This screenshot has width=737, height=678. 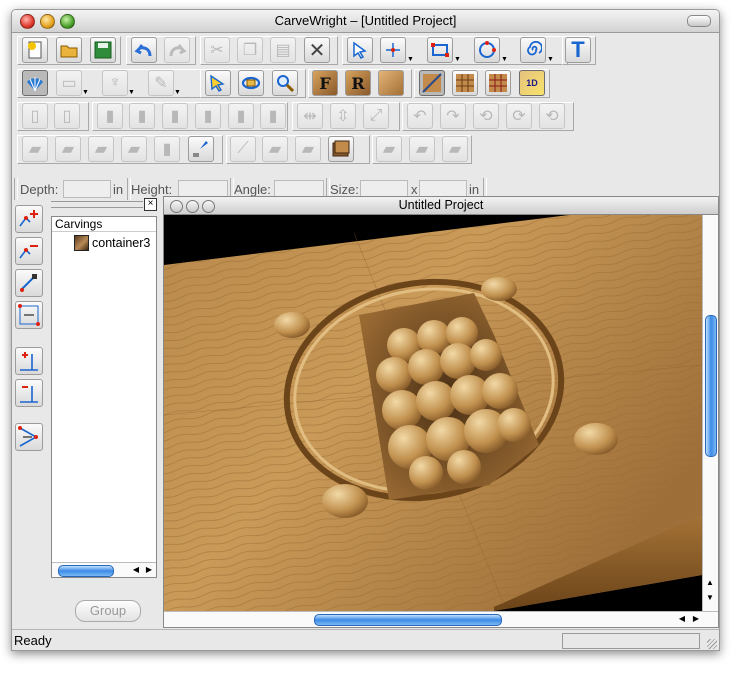 I want to click on resize-grip-icon, so click(x=712, y=644).